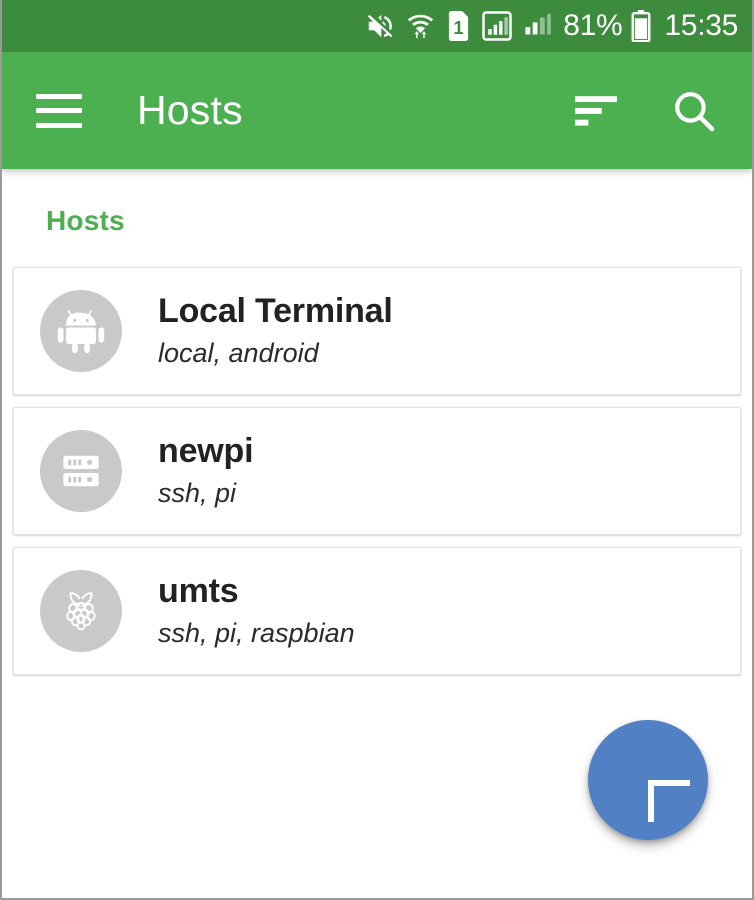 Image resolution: width=754 pixels, height=900 pixels. I want to click on sim-card-1-icon: 1, so click(458, 26).